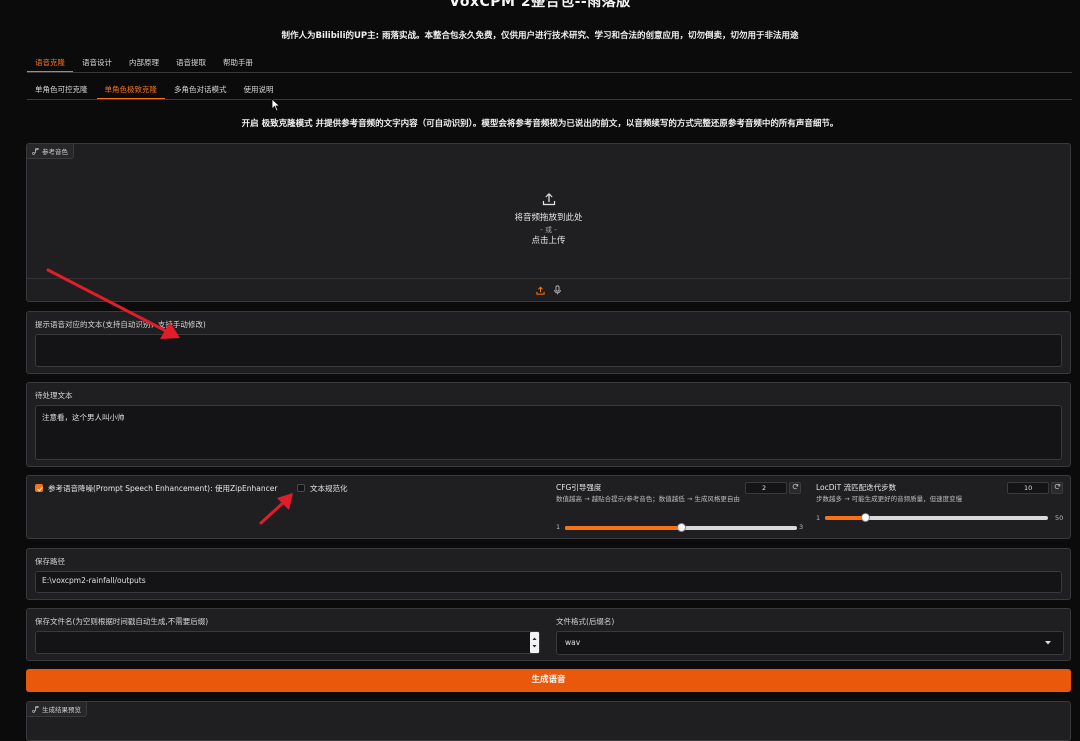 The height and width of the screenshot is (741, 1080). What do you see at coordinates (648, 499) in the screenshot?
I see `cfg-hint: 数值越高 → 越贴合提示/参考音色；数值越低 → 生成风格更自由` at bounding box center [648, 499].